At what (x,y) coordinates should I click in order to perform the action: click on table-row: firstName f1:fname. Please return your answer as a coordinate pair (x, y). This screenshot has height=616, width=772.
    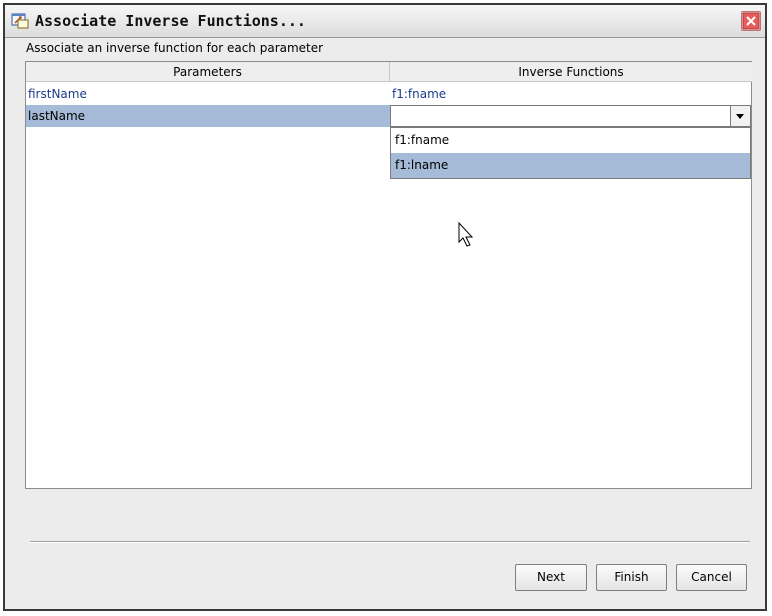
    Looking at the image, I should click on (388, 94).